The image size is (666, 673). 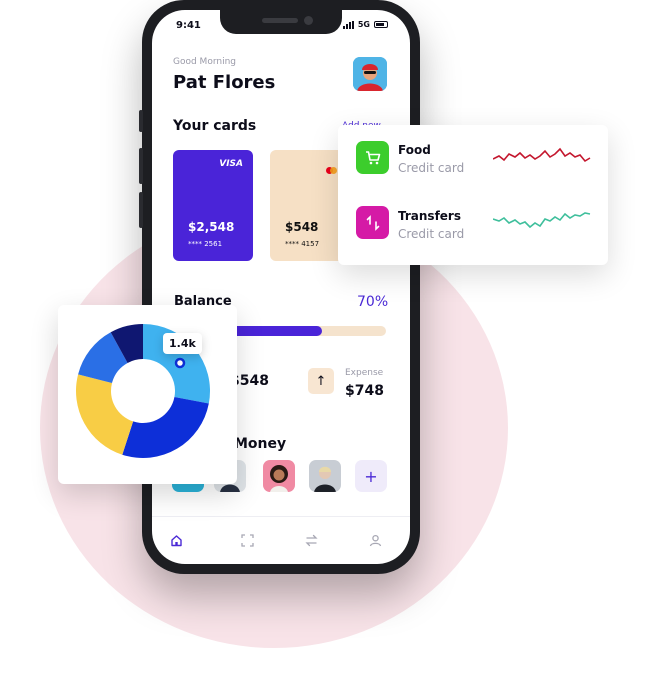 I want to click on status-time: 9:41, so click(x=188, y=25).